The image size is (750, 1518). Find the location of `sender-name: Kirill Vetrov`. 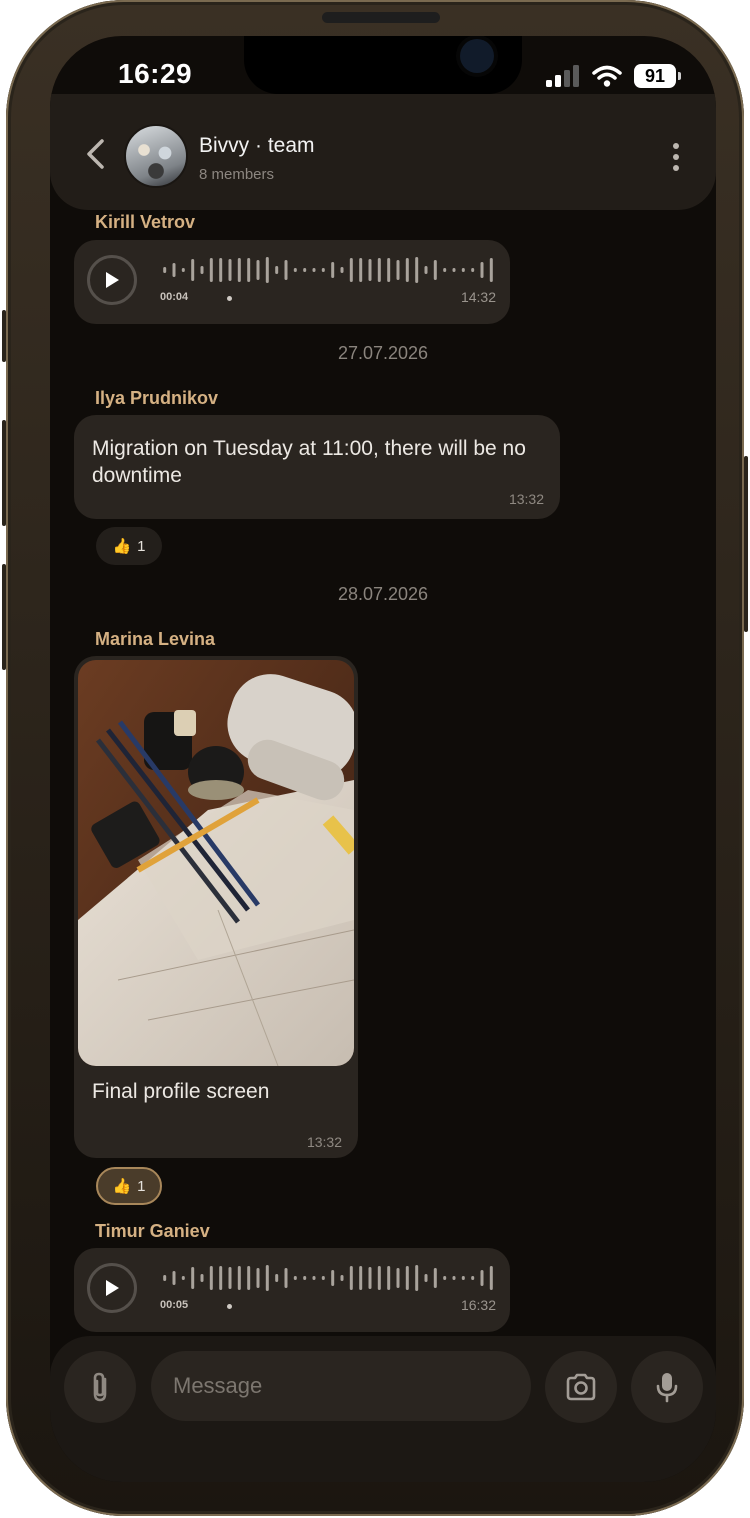

sender-name: Kirill Vetrov is located at coordinates (145, 222).